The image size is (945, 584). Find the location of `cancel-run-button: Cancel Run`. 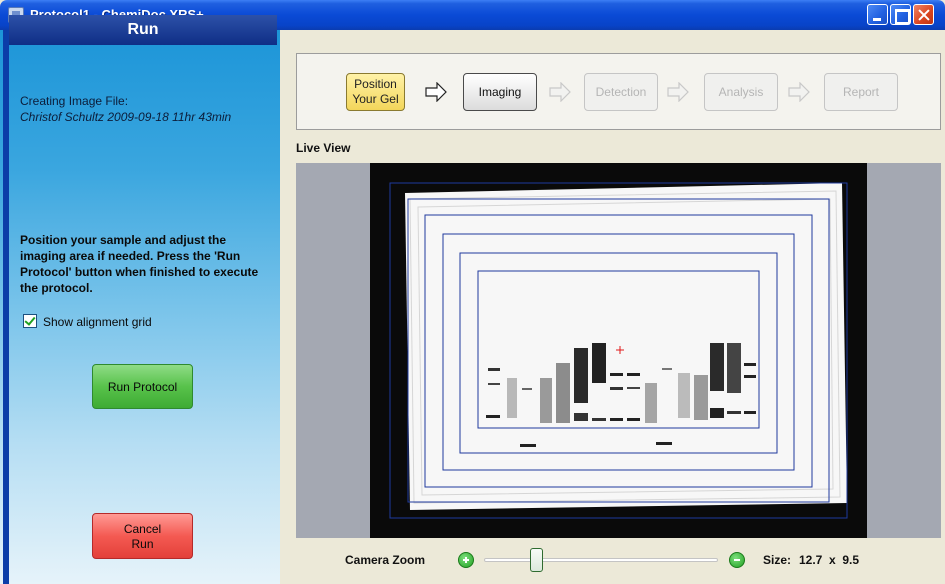

cancel-run-button: Cancel Run is located at coordinates (142, 536).